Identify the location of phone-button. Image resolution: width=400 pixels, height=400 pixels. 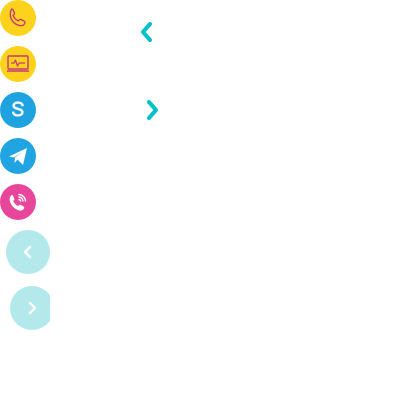
(18, 18).